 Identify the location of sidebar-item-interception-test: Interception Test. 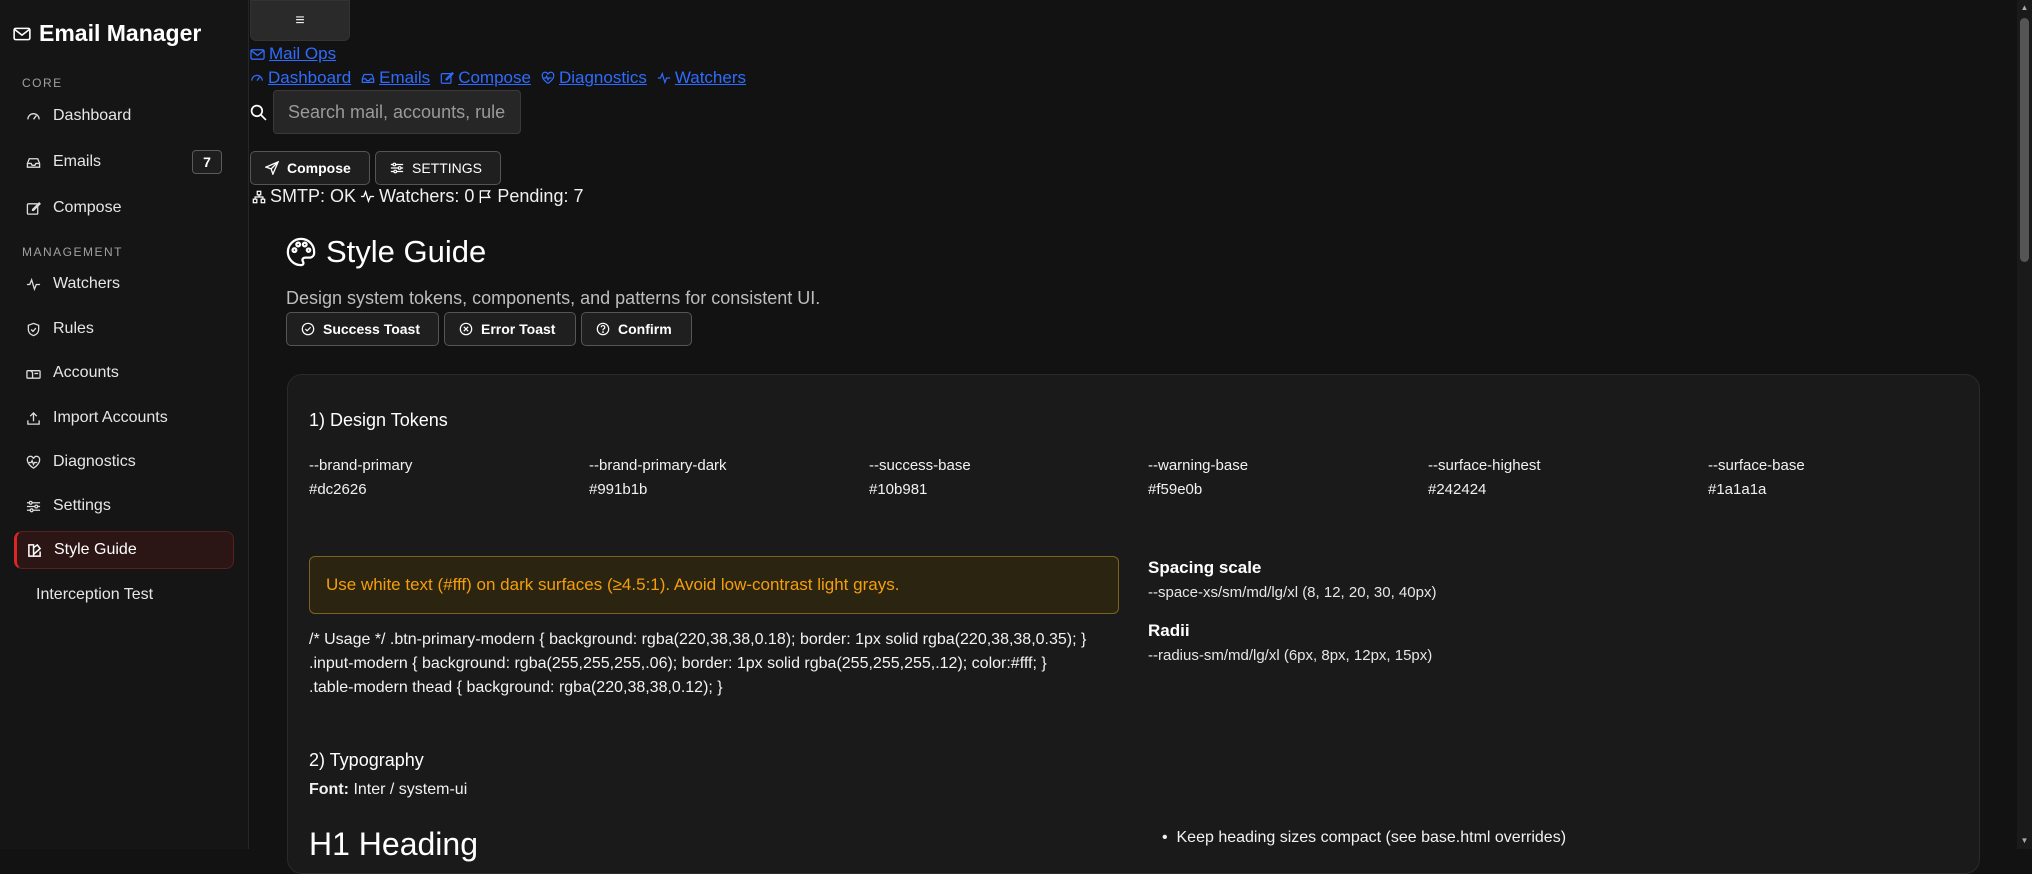
(94, 595).